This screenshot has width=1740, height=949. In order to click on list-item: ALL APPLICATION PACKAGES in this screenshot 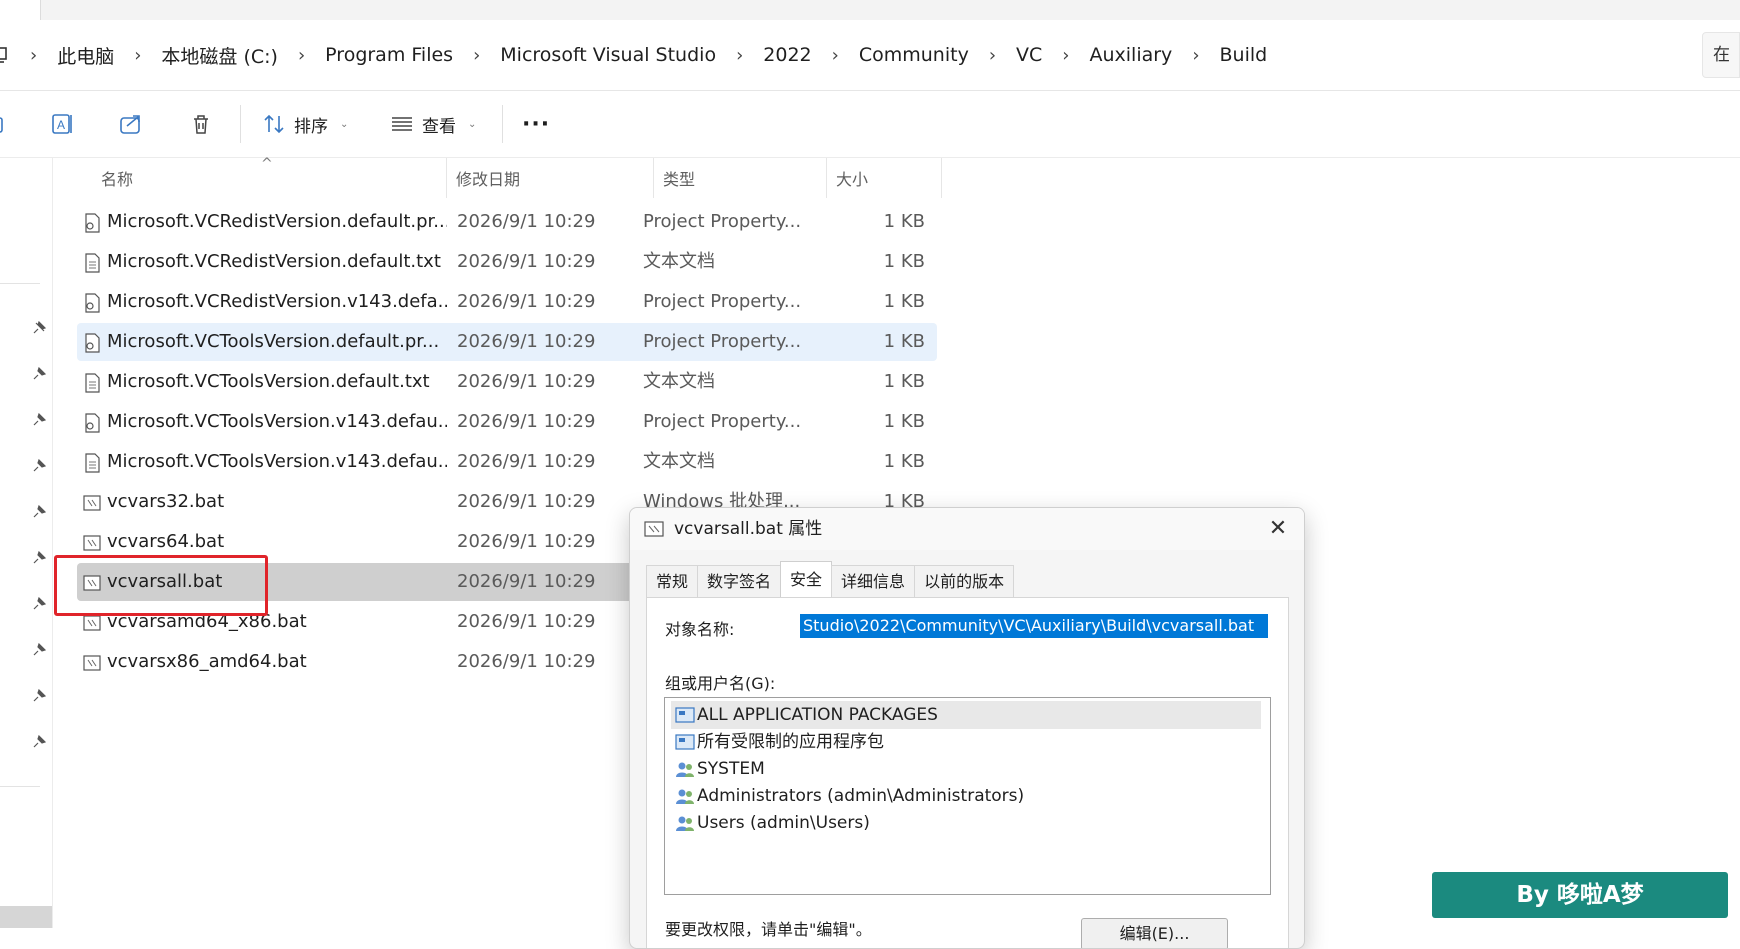, I will do `click(966, 715)`.